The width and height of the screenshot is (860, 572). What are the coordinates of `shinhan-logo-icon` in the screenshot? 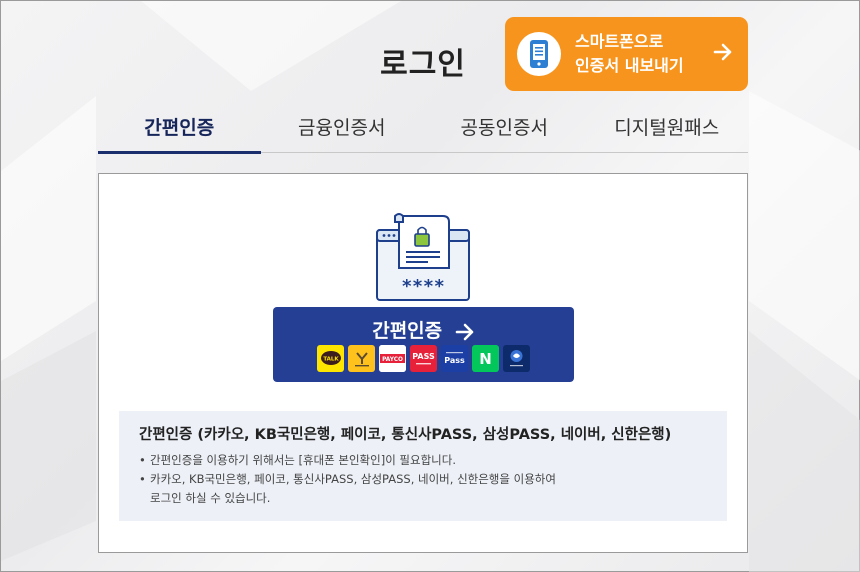 It's located at (516, 358).